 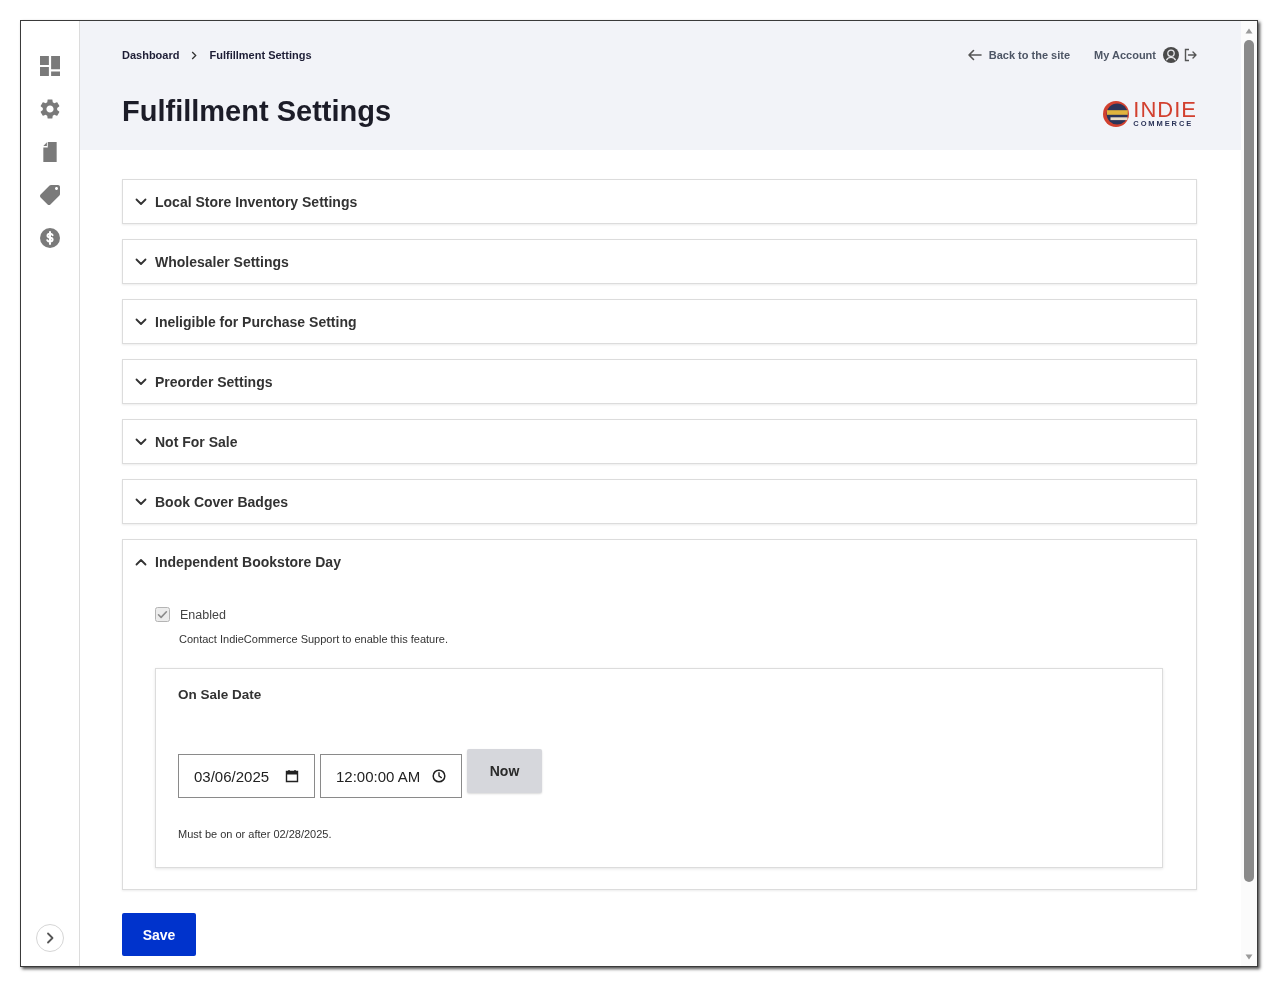 I want to click on breadcrumb-link: Fulfillment Settings, so click(x=260, y=55).